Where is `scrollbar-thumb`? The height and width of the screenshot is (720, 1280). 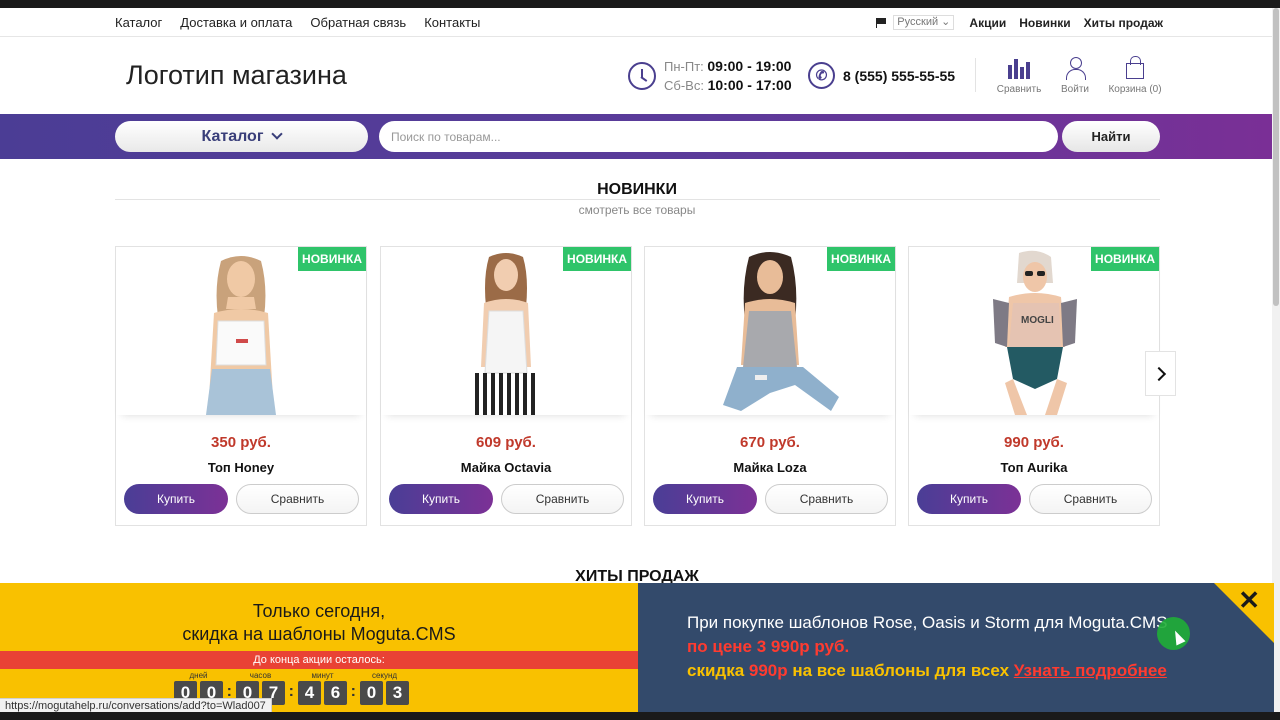
scrollbar-thumb is located at coordinates (1276, 157).